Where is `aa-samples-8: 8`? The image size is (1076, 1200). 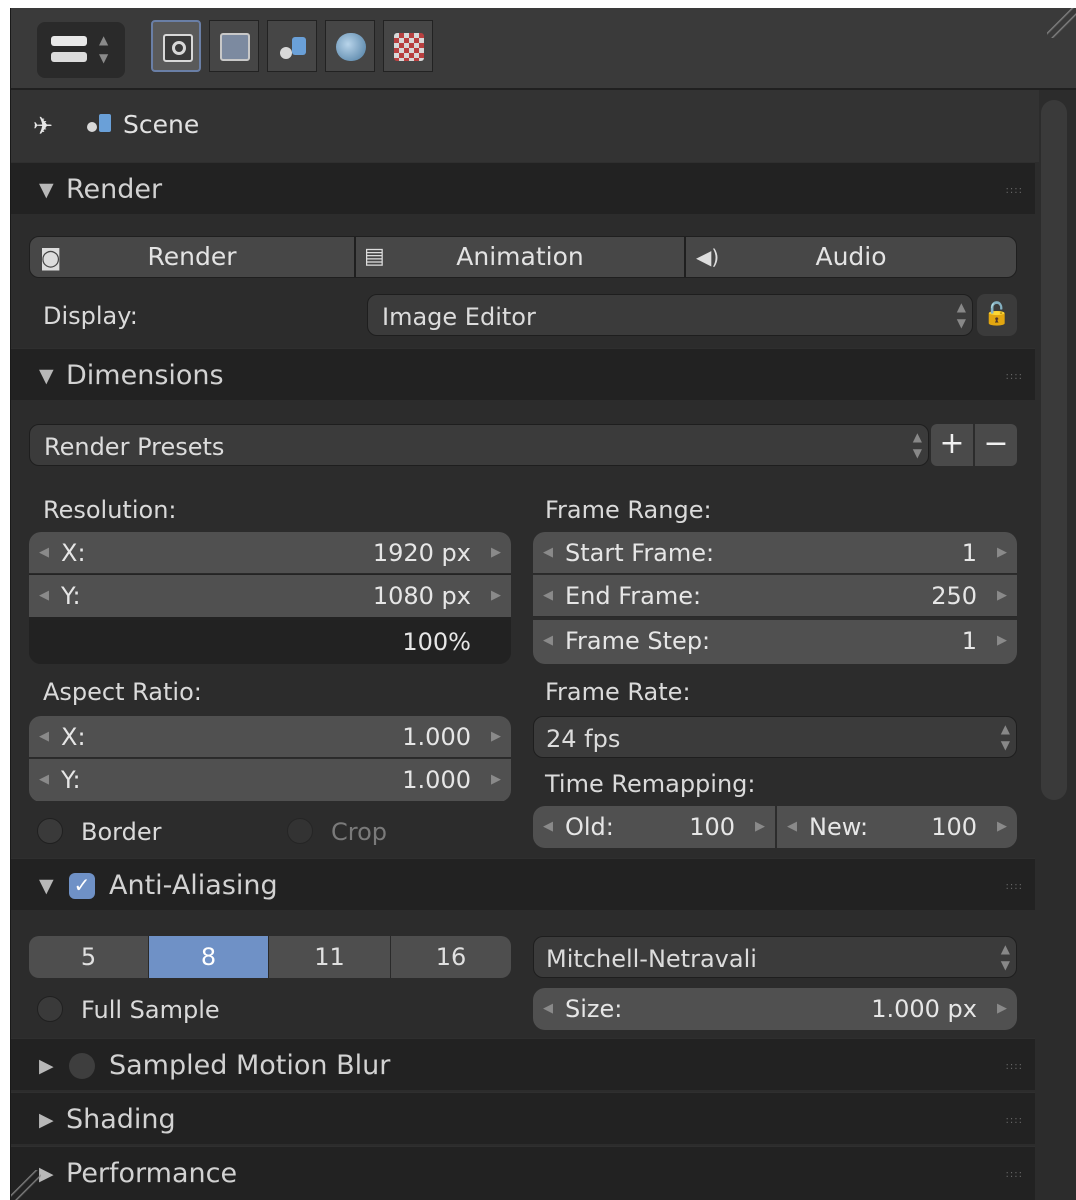 aa-samples-8: 8 is located at coordinates (209, 957).